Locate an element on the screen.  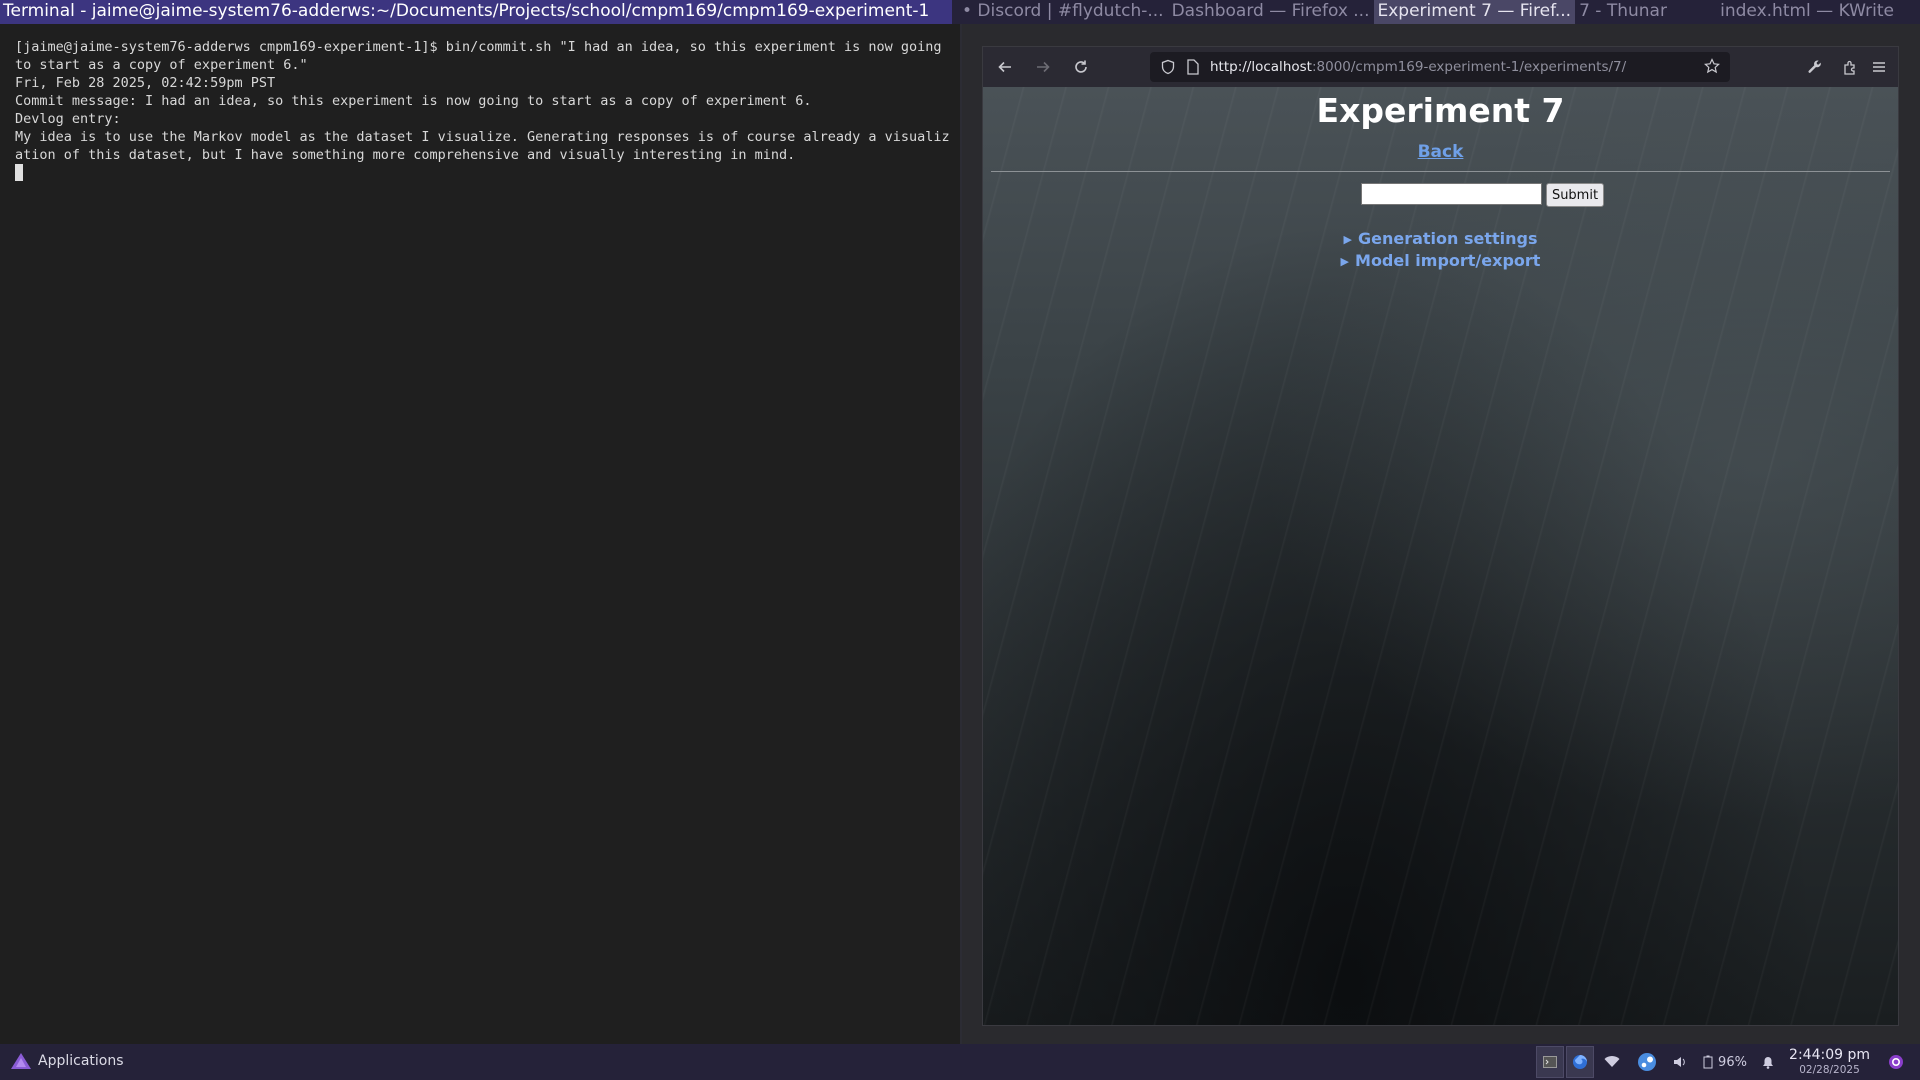
submit-button: Submit is located at coordinates (1575, 195).